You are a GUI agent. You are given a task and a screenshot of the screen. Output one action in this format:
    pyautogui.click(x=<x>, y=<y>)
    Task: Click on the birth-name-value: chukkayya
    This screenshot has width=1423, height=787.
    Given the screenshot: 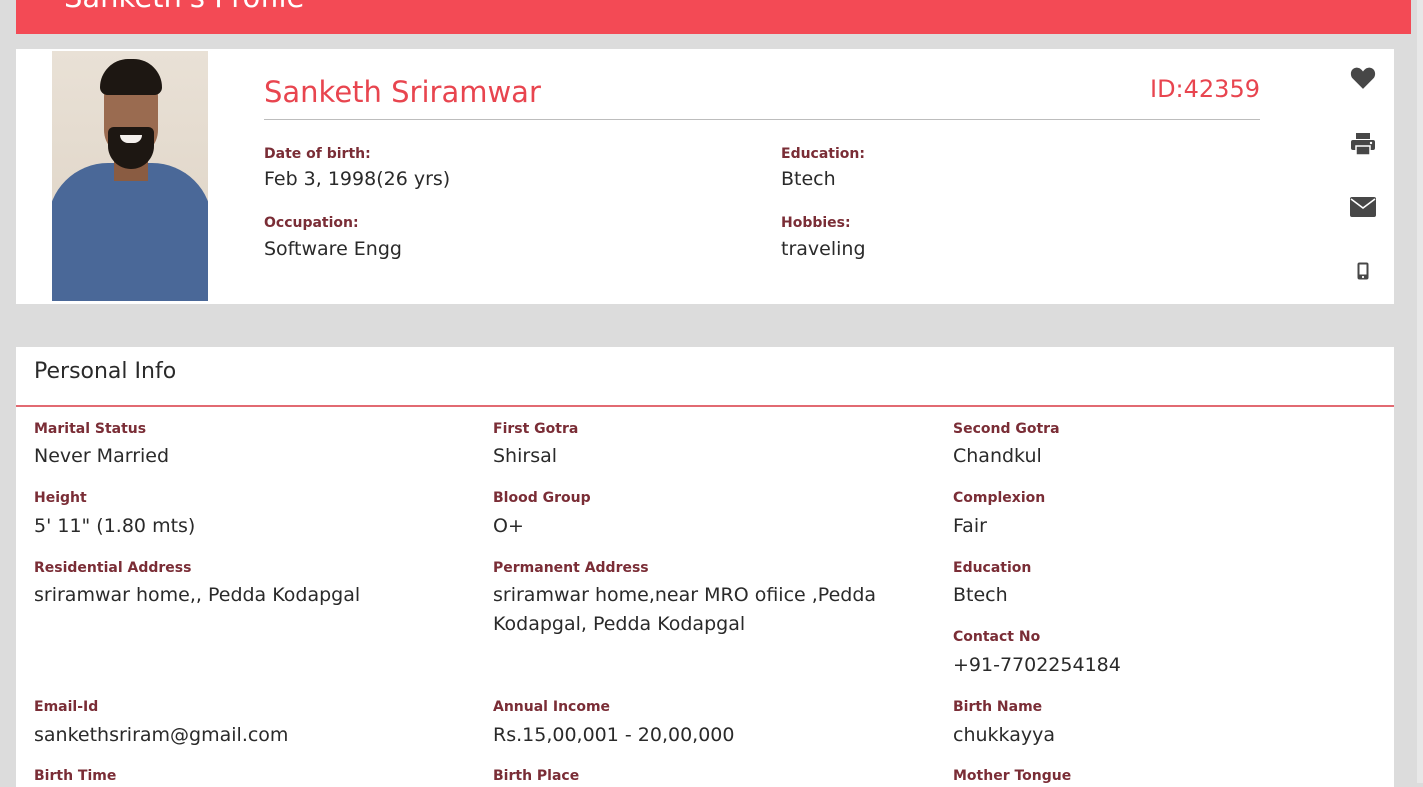 What is the action you would take?
    pyautogui.click(x=1004, y=735)
    